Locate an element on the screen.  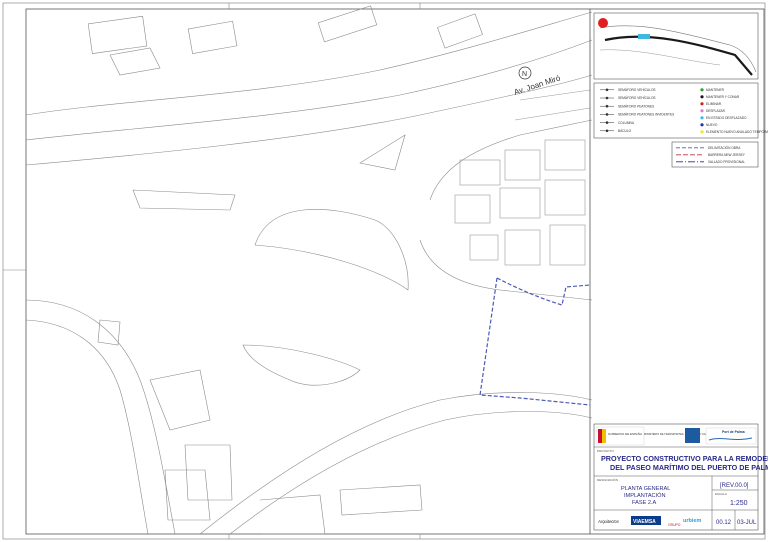
plan-title-3: FASE 2.A is located at coordinates (644, 503).